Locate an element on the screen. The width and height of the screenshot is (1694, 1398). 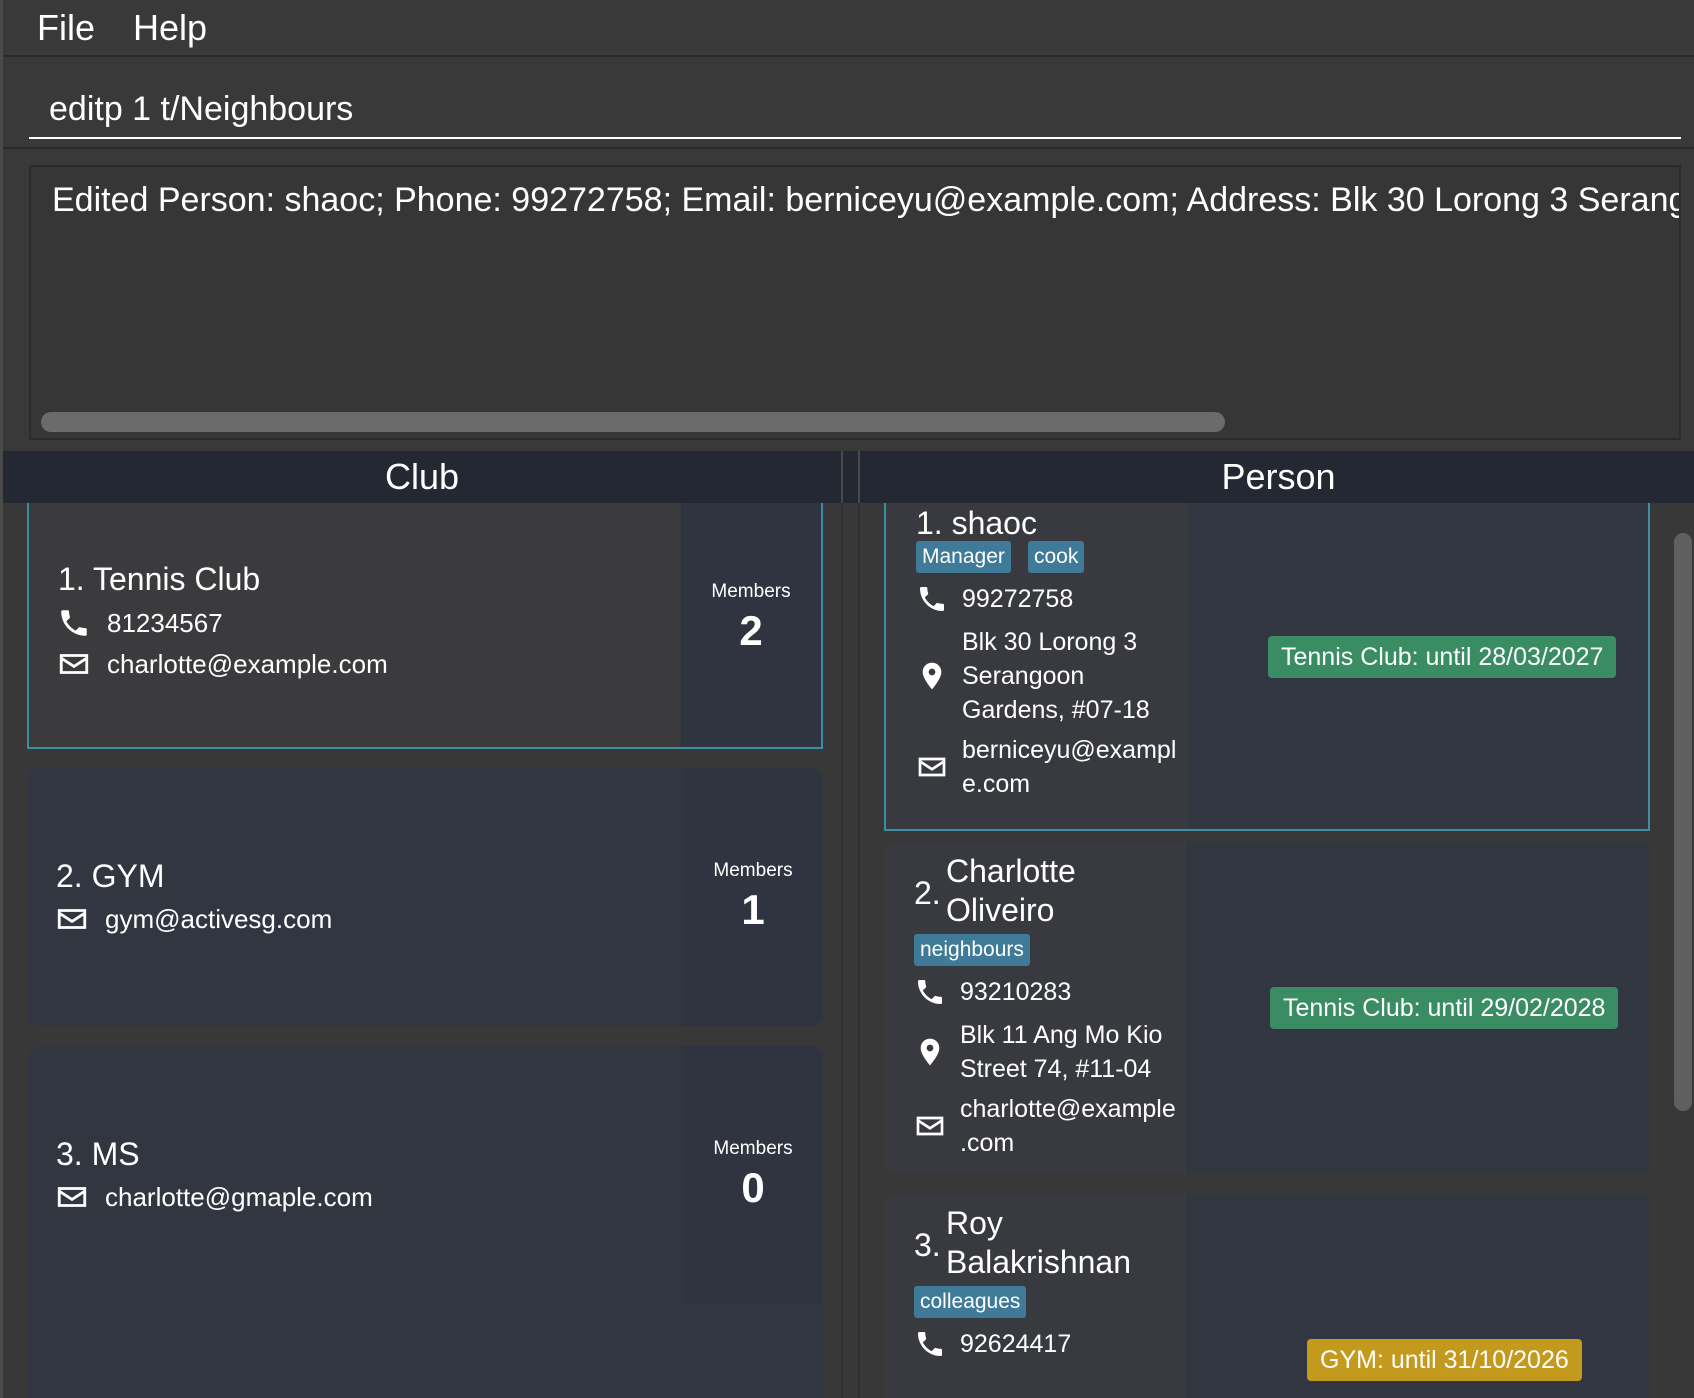
person-address-line: Serangoon is located at coordinates (1023, 676).